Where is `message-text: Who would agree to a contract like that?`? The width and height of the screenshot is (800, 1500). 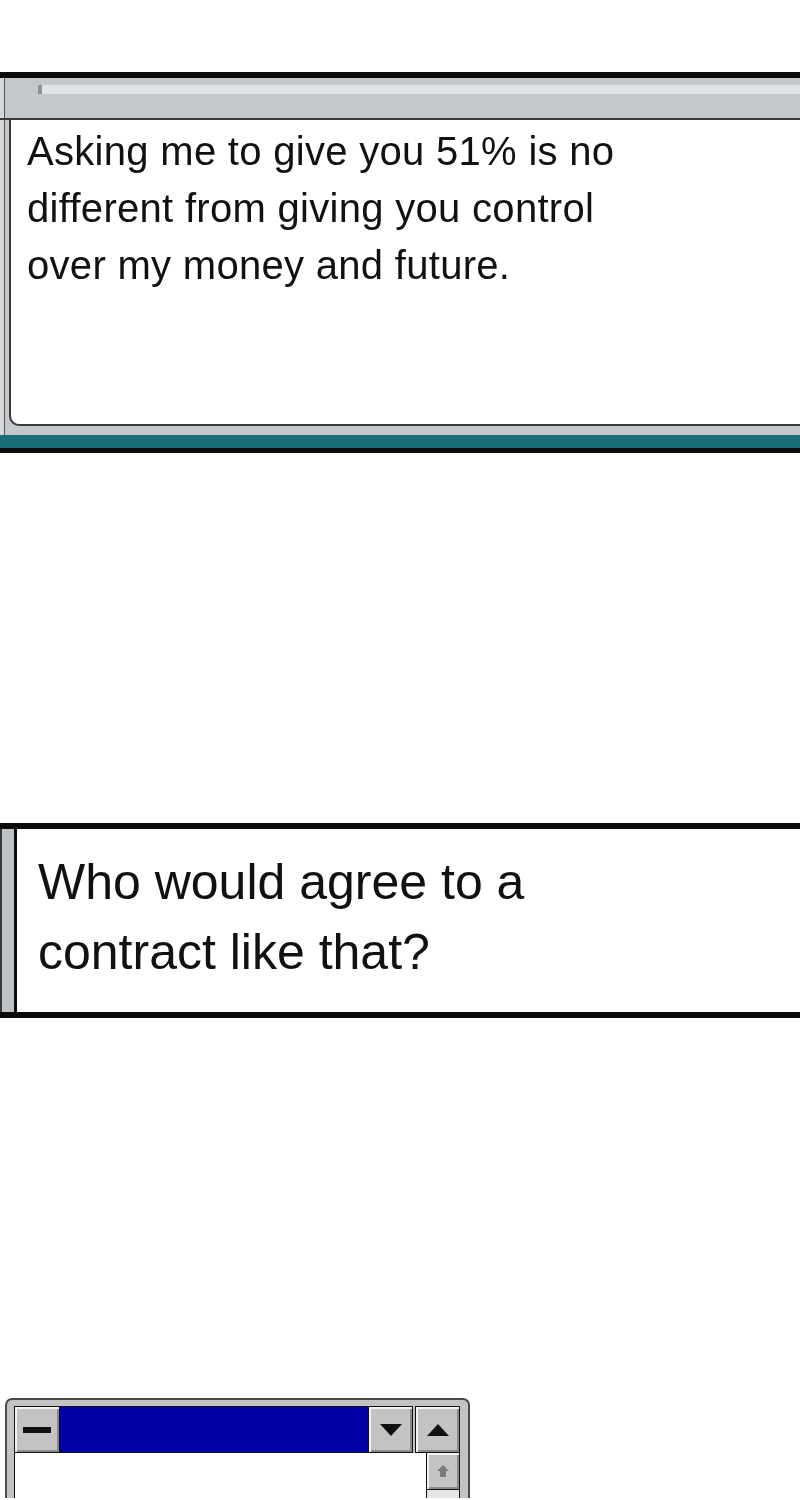 message-text: Who would agree to a contract like that? is located at coordinates (281, 917).